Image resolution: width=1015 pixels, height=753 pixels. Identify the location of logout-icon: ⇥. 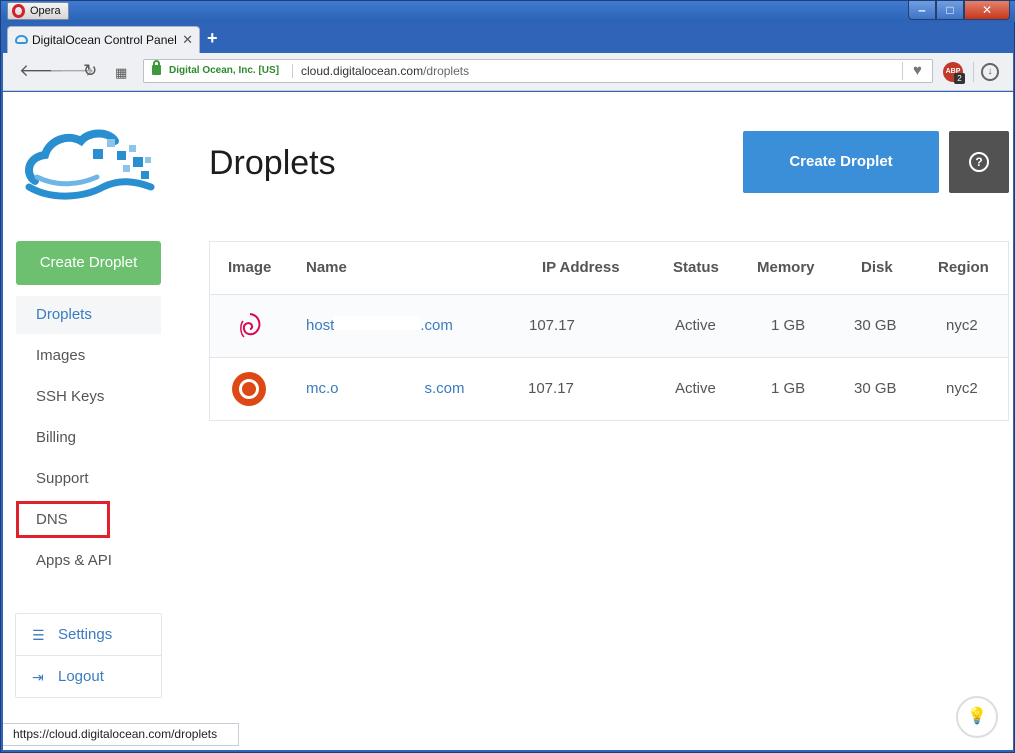
(38, 677).